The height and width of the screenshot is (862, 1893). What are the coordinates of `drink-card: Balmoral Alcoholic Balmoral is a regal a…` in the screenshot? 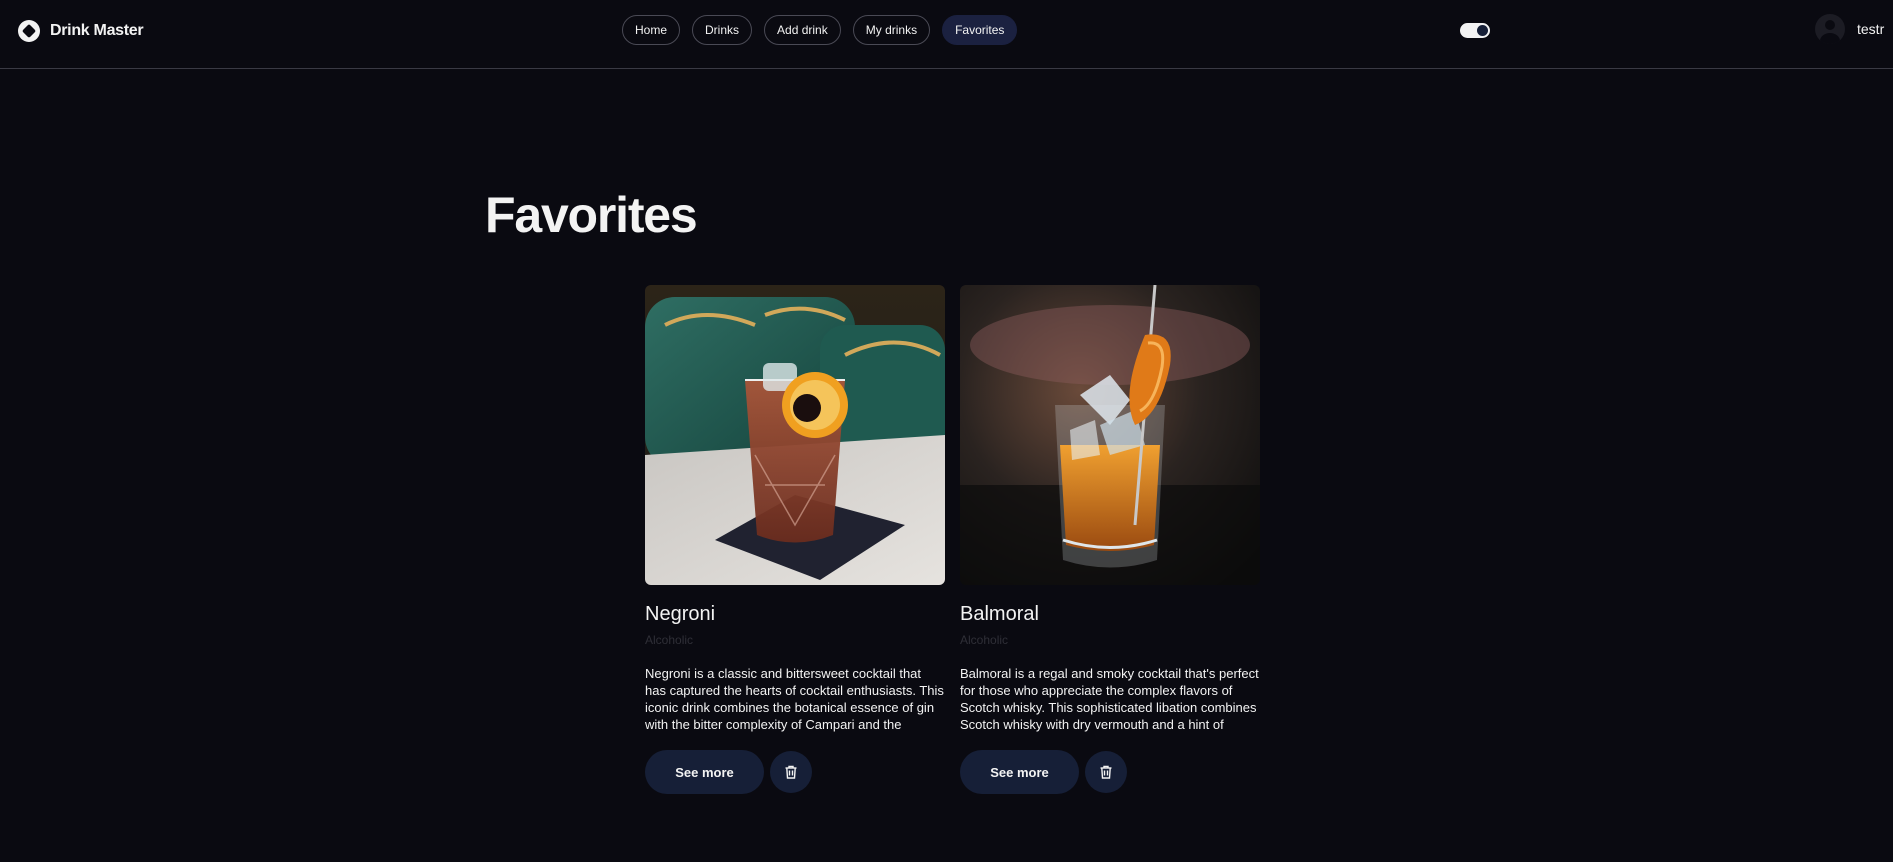 It's located at (1110, 539).